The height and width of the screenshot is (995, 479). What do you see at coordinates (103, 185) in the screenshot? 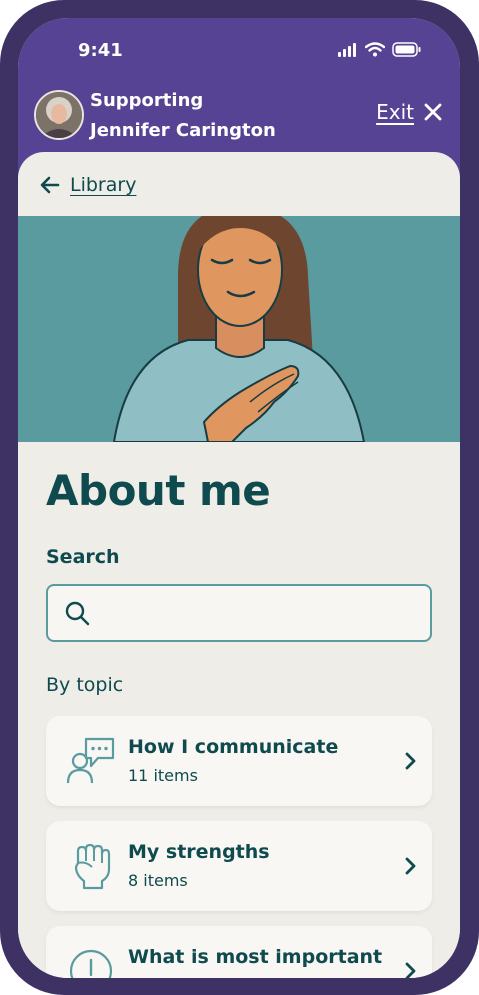
I see `back-label: Library` at bounding box center [103, 185].